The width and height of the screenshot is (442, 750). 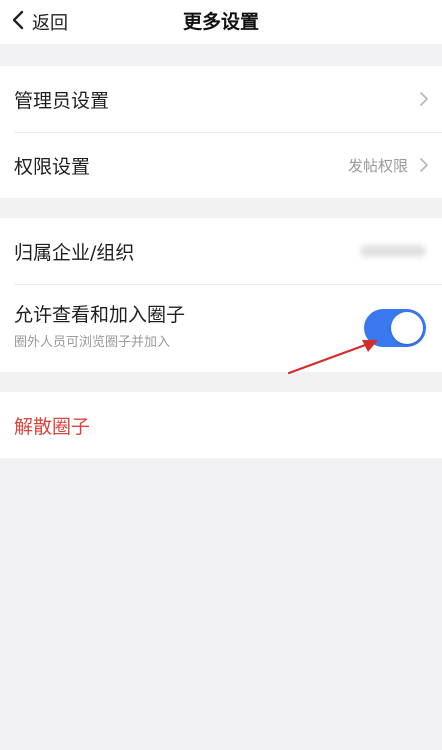 I want to click on admin-settings-row: 管理员设置, so click(x=221, y=99).